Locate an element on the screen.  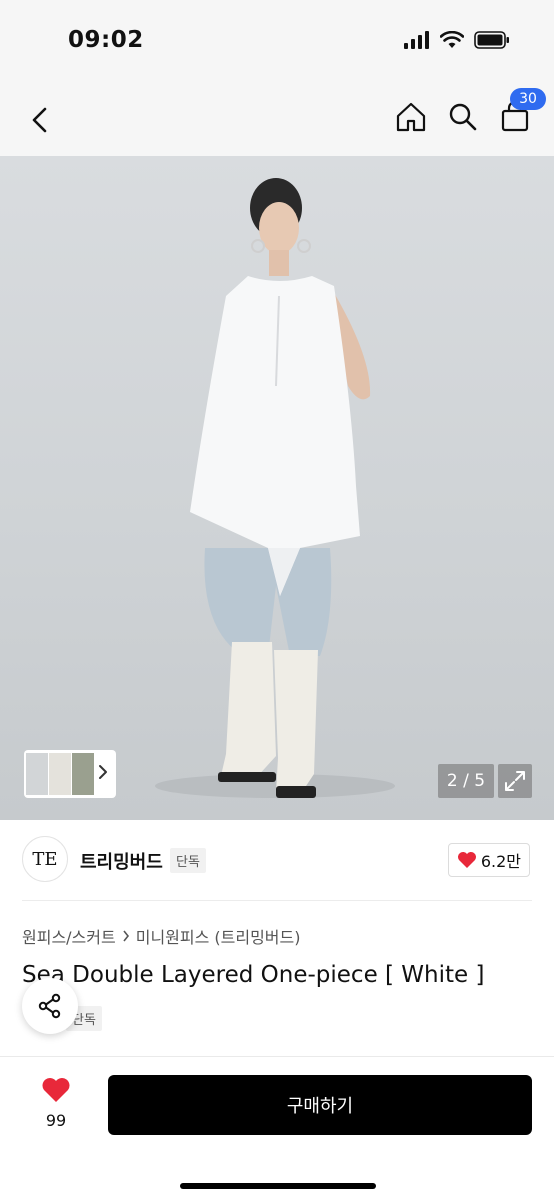
breadcrumb: 원피스/스커트 미니원피스 (트리밍버드) is located at coordinates (161, 936).